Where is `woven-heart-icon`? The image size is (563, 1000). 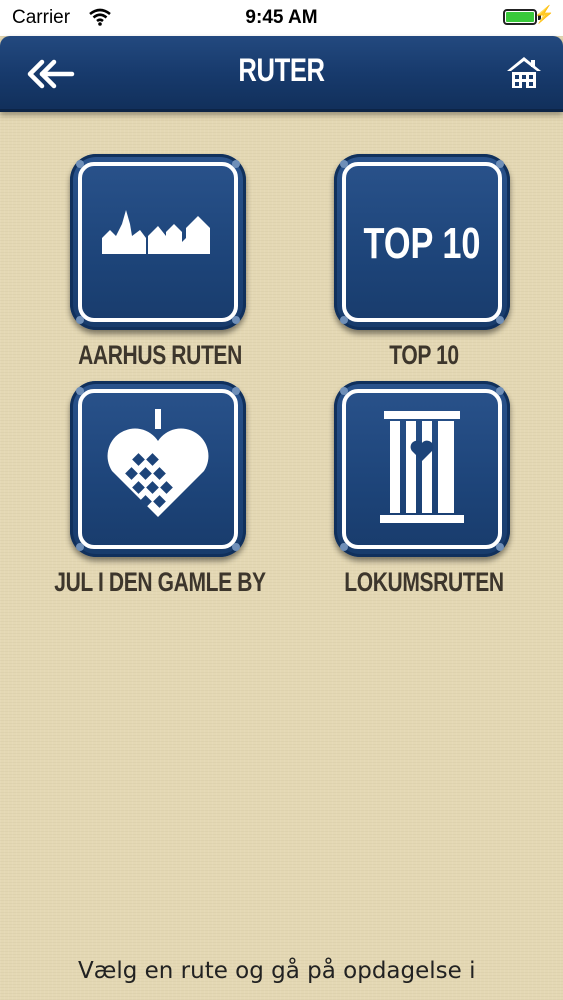 woven-heart-icon is located at coordinates (158, 463).